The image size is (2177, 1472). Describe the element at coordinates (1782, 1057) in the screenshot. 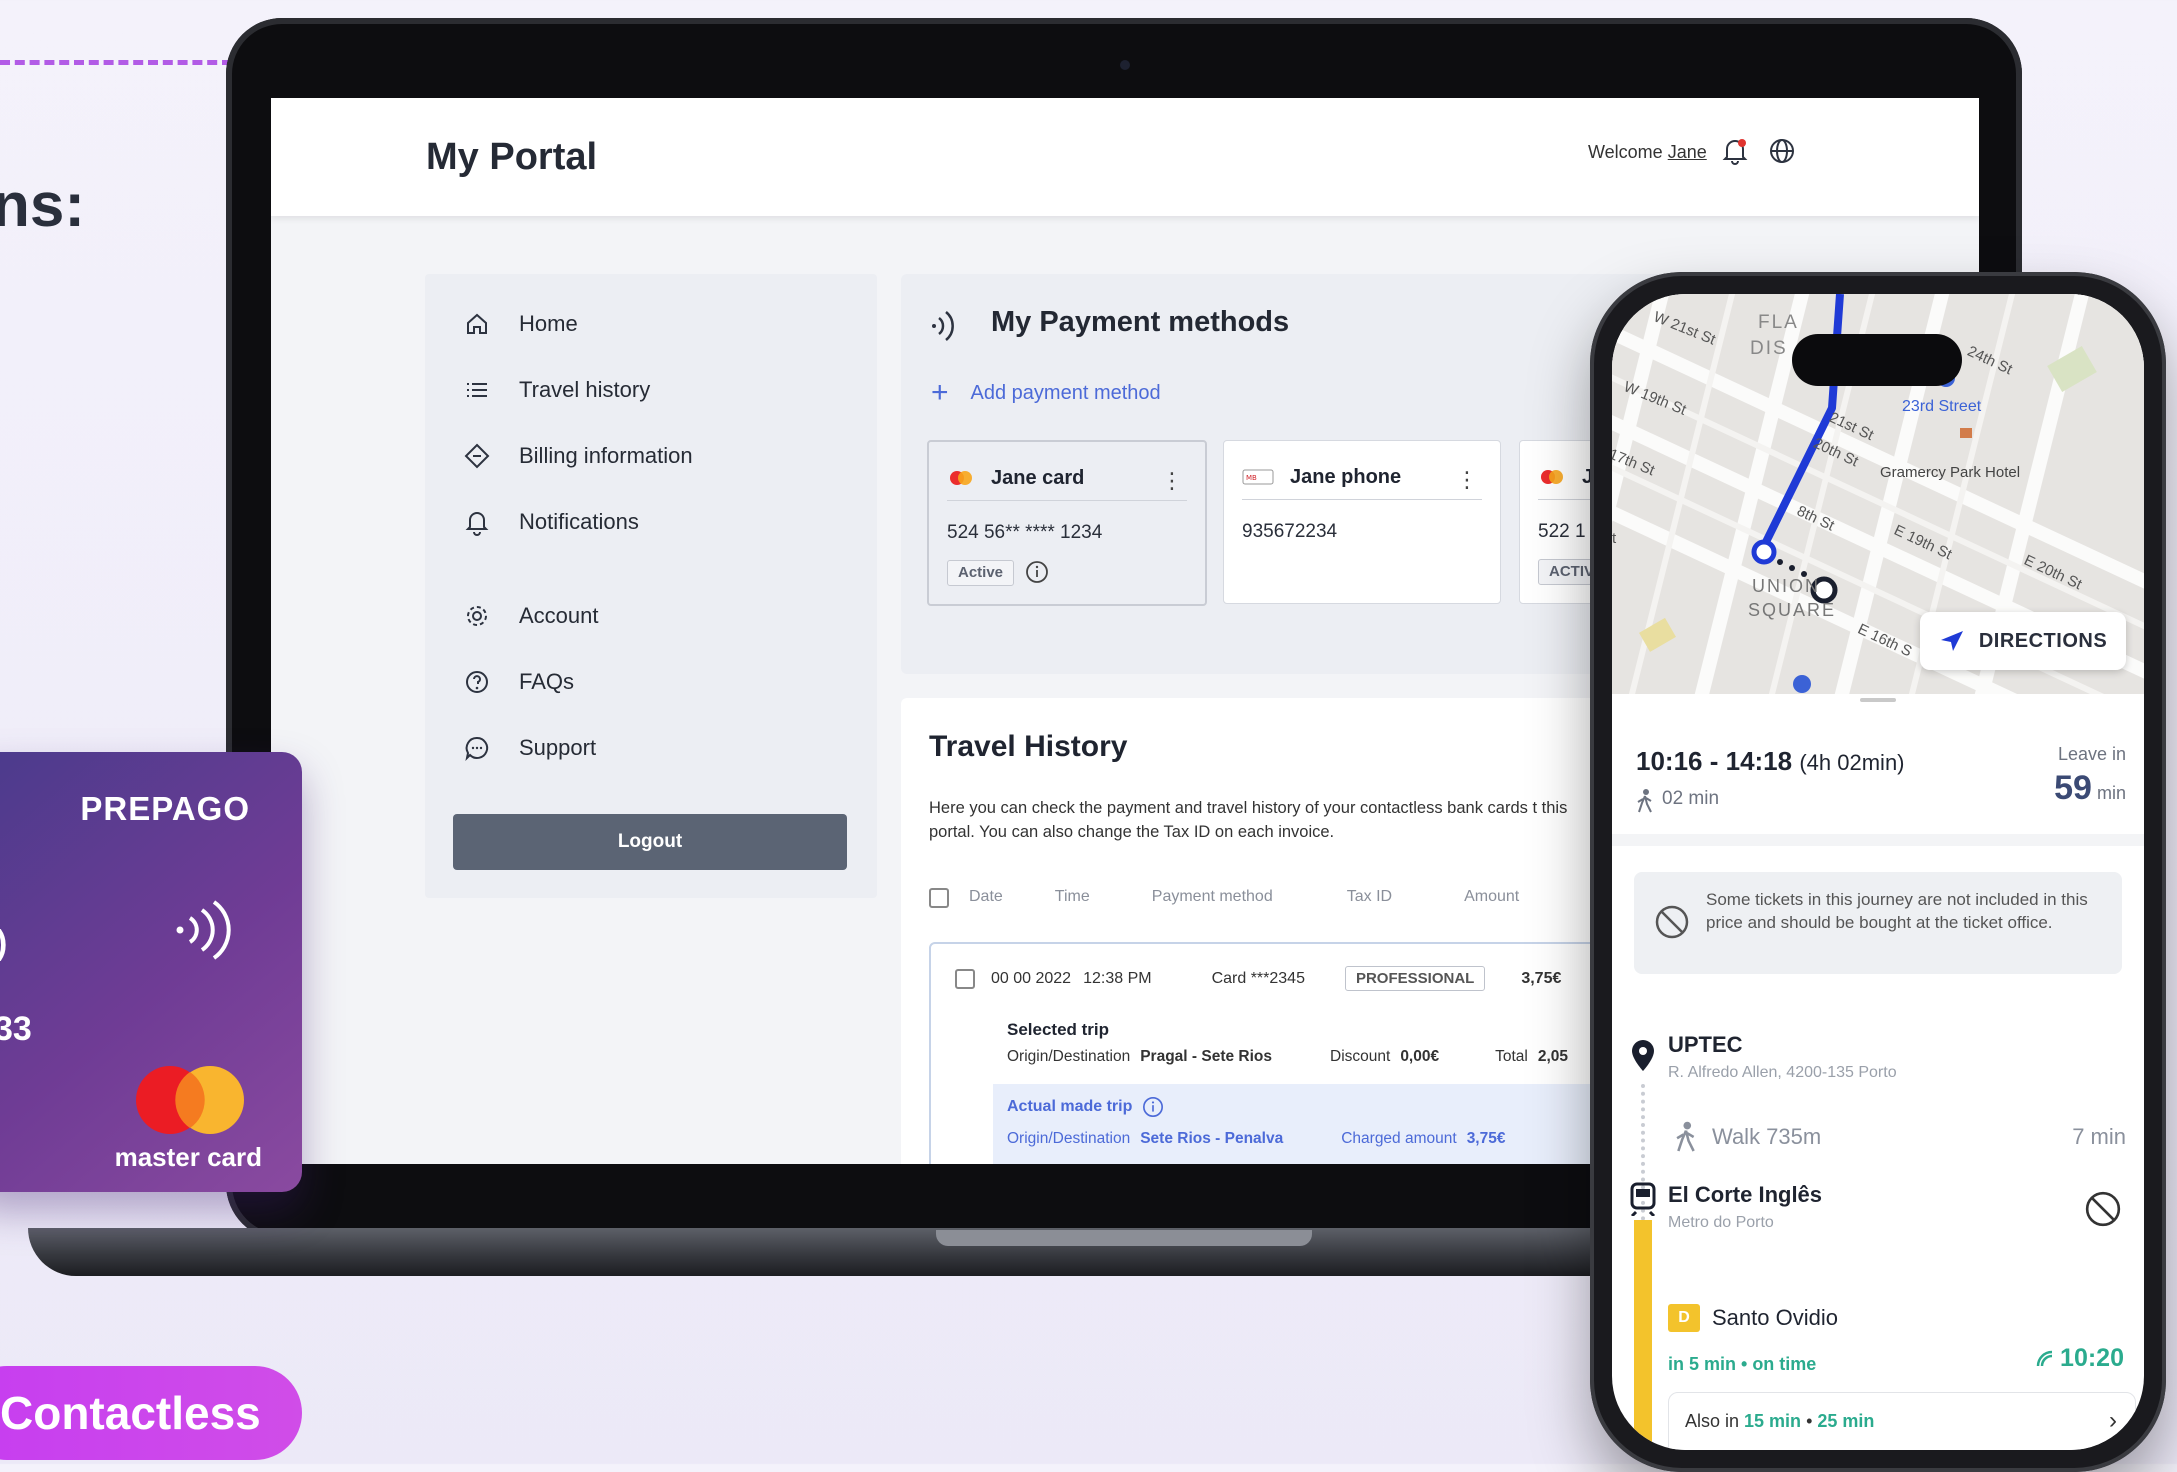

I see `stop-uptec: UPTEC R. Alfredo Allen, 4200-135 Porto` at that location.